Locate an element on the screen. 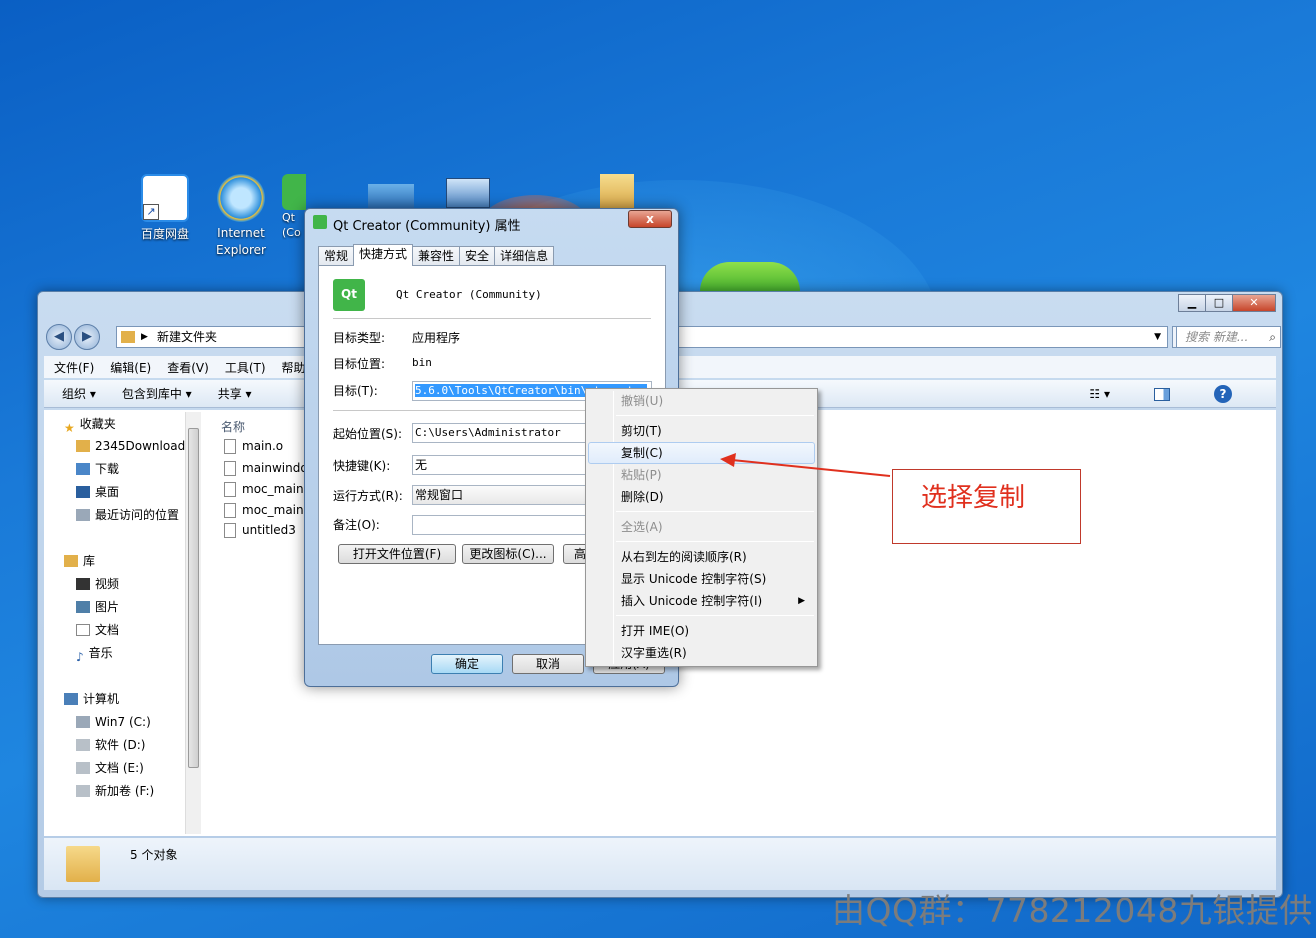 Image resolution: width=1316 pixels, height=938 pixels. open-file-location-button: 打开文件位置(F) is located at coordinates (397, 554).